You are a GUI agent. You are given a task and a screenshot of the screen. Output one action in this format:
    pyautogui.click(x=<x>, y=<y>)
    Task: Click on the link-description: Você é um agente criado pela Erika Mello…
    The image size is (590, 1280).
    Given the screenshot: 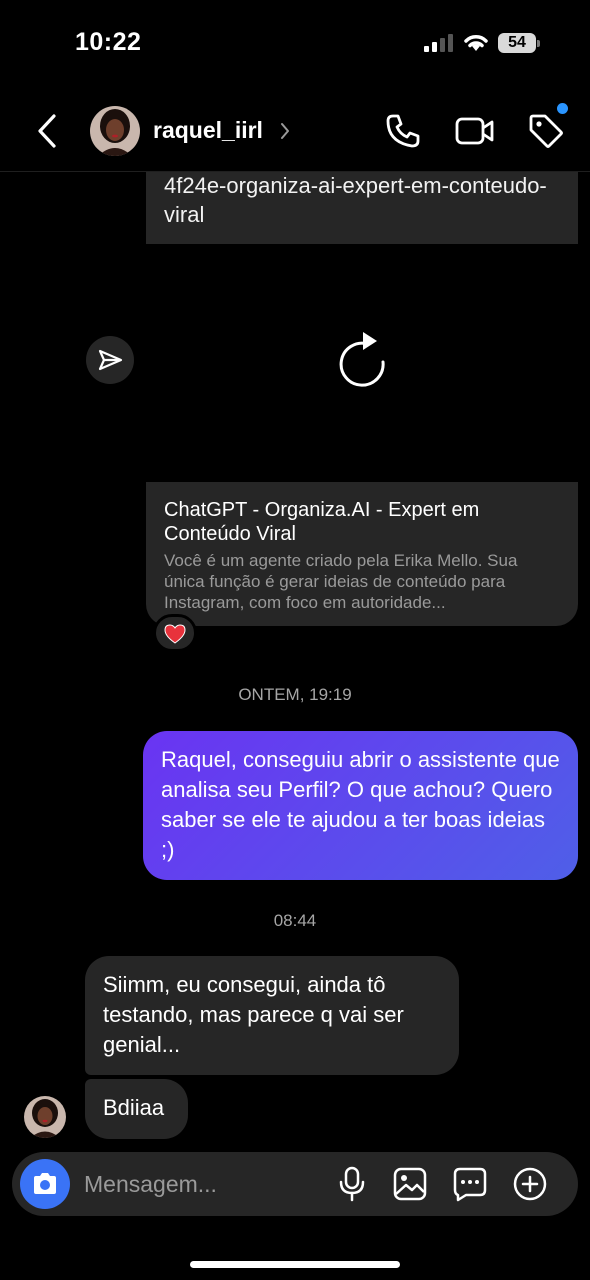 What is the action you would take?
    pyautogui.click(x=341, y=581)
    